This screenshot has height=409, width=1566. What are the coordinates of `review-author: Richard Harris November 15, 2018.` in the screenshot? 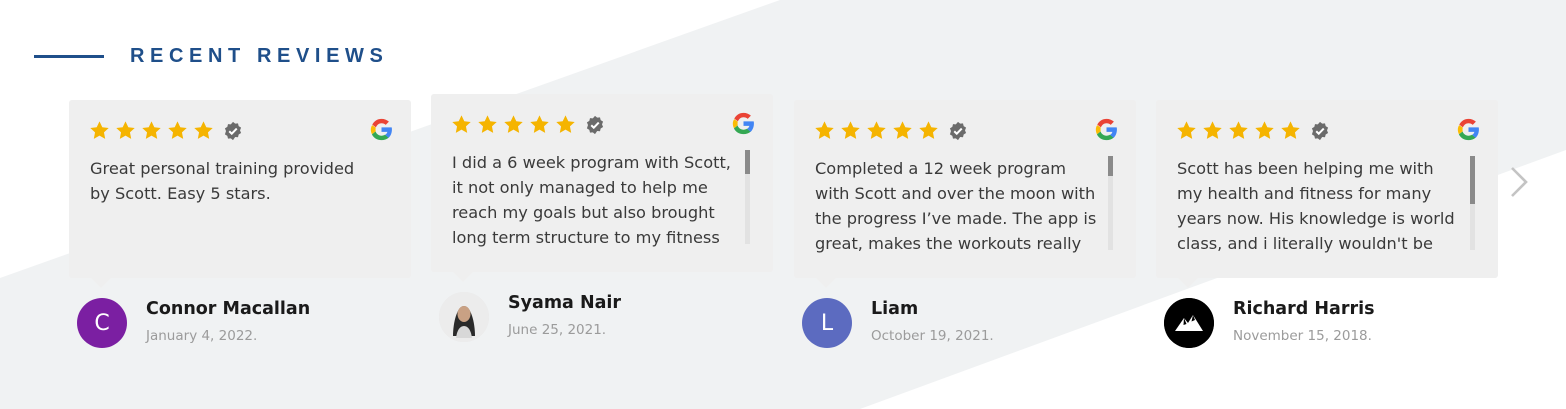 It's located at (1329, 324).